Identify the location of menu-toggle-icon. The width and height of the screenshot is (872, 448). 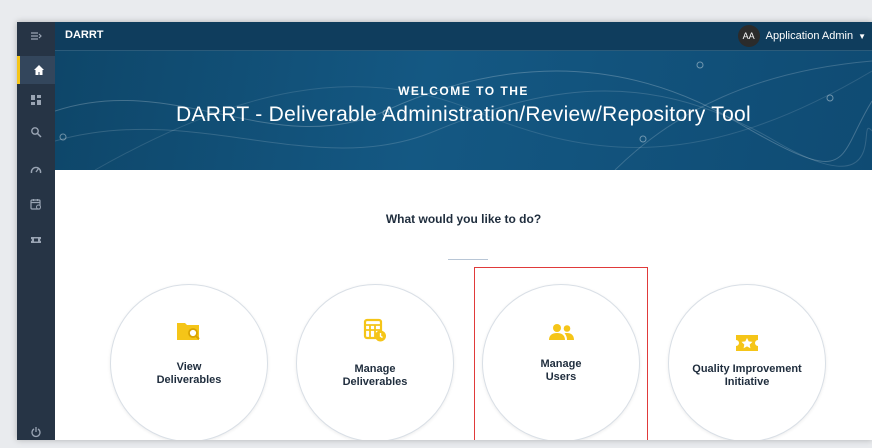
(36, 36).